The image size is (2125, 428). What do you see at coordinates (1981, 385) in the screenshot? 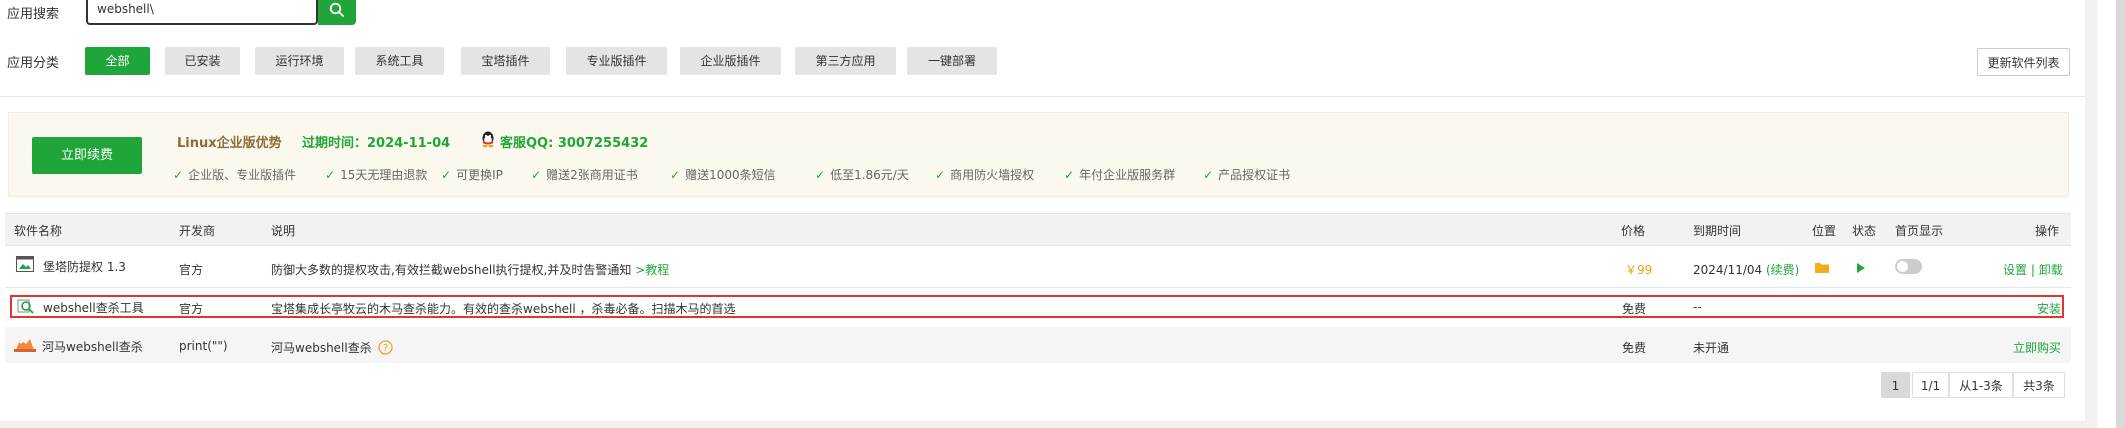
I see `page-range: 从1-3条` at bounding box center [1981, 385].